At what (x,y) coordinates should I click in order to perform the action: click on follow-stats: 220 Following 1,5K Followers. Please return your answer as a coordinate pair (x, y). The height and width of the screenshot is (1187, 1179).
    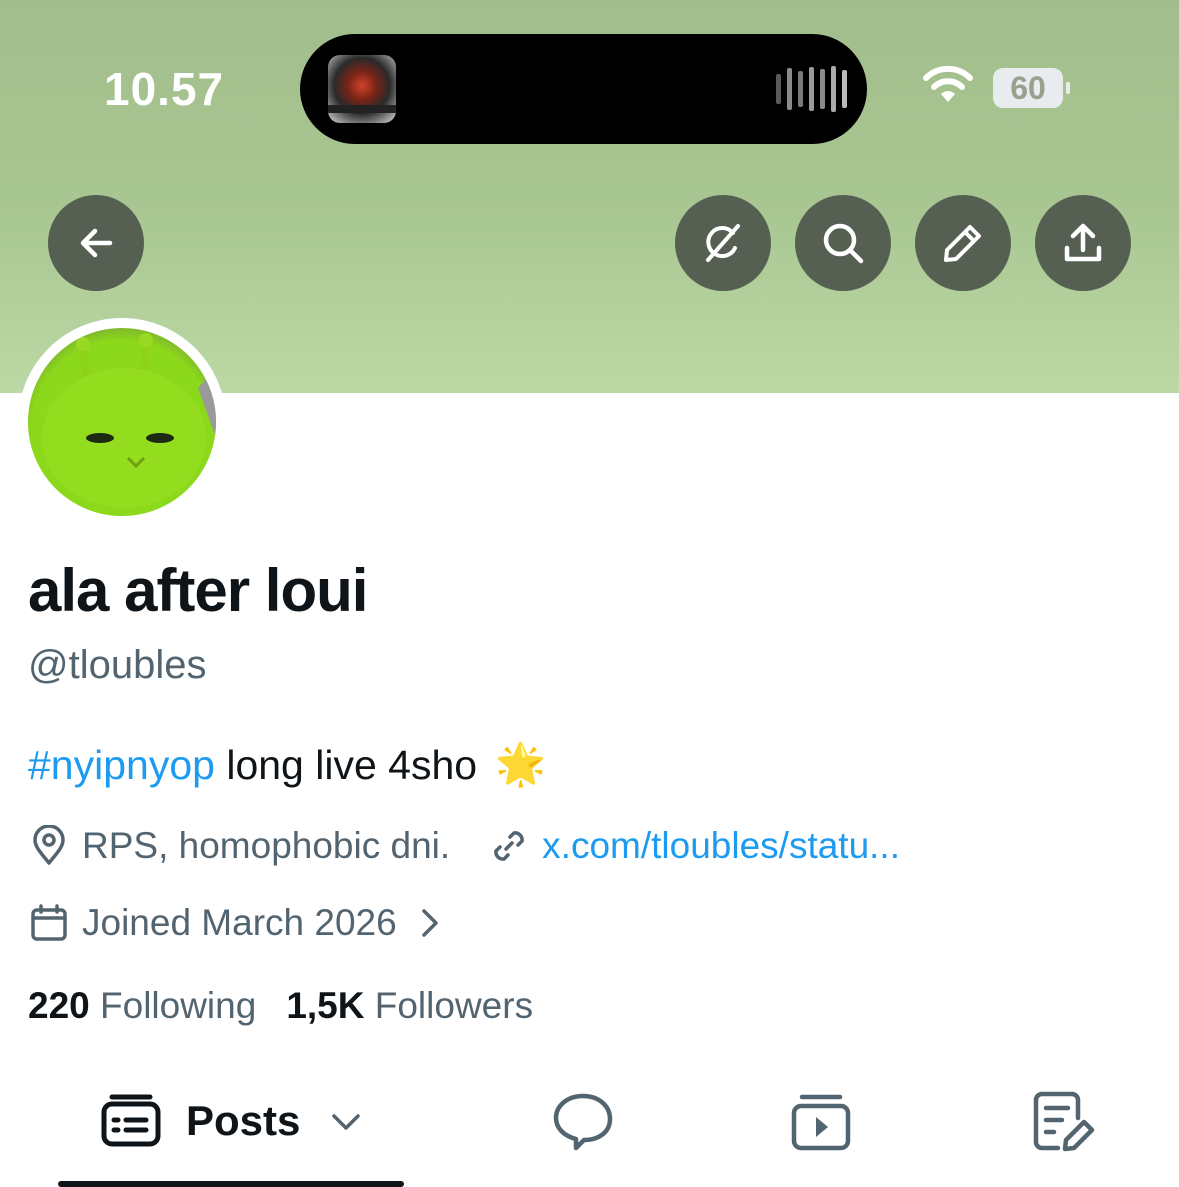
    Looking at the image, I should click on (280, 1006).